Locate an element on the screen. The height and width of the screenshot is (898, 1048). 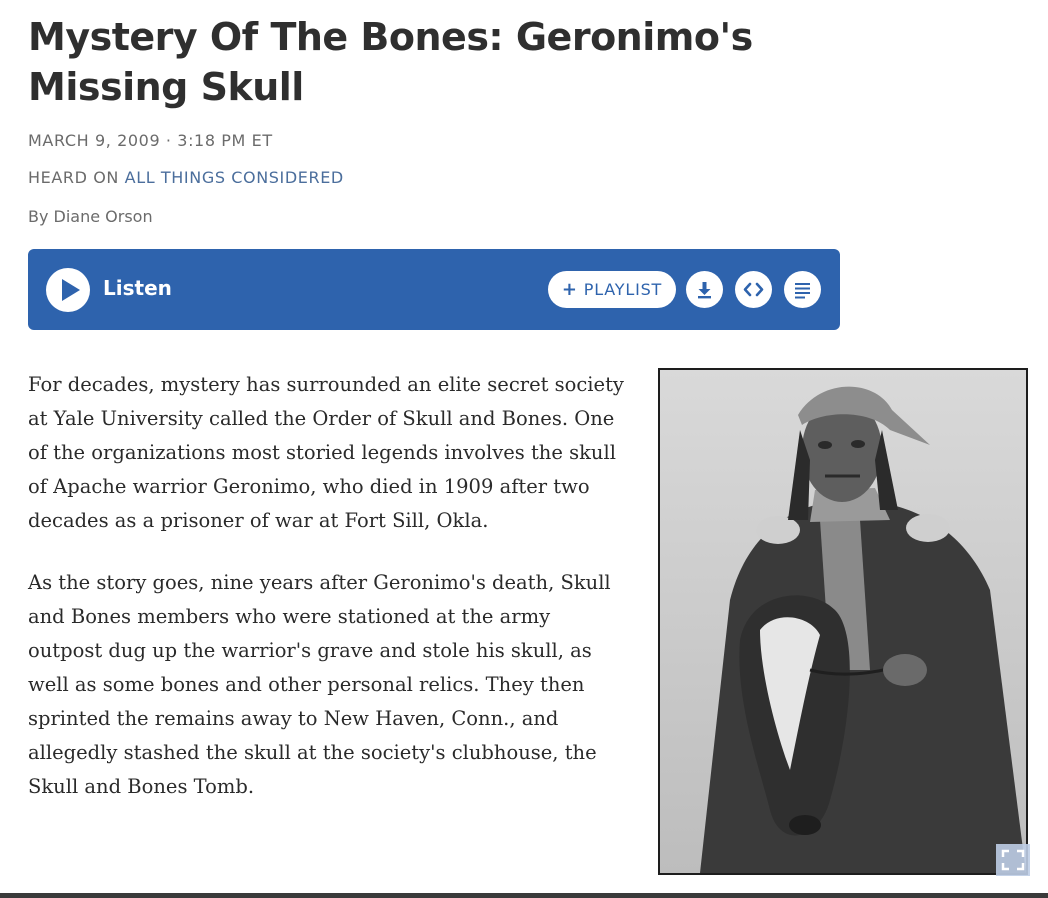
transcript-button is located at coordinates (802, 289).